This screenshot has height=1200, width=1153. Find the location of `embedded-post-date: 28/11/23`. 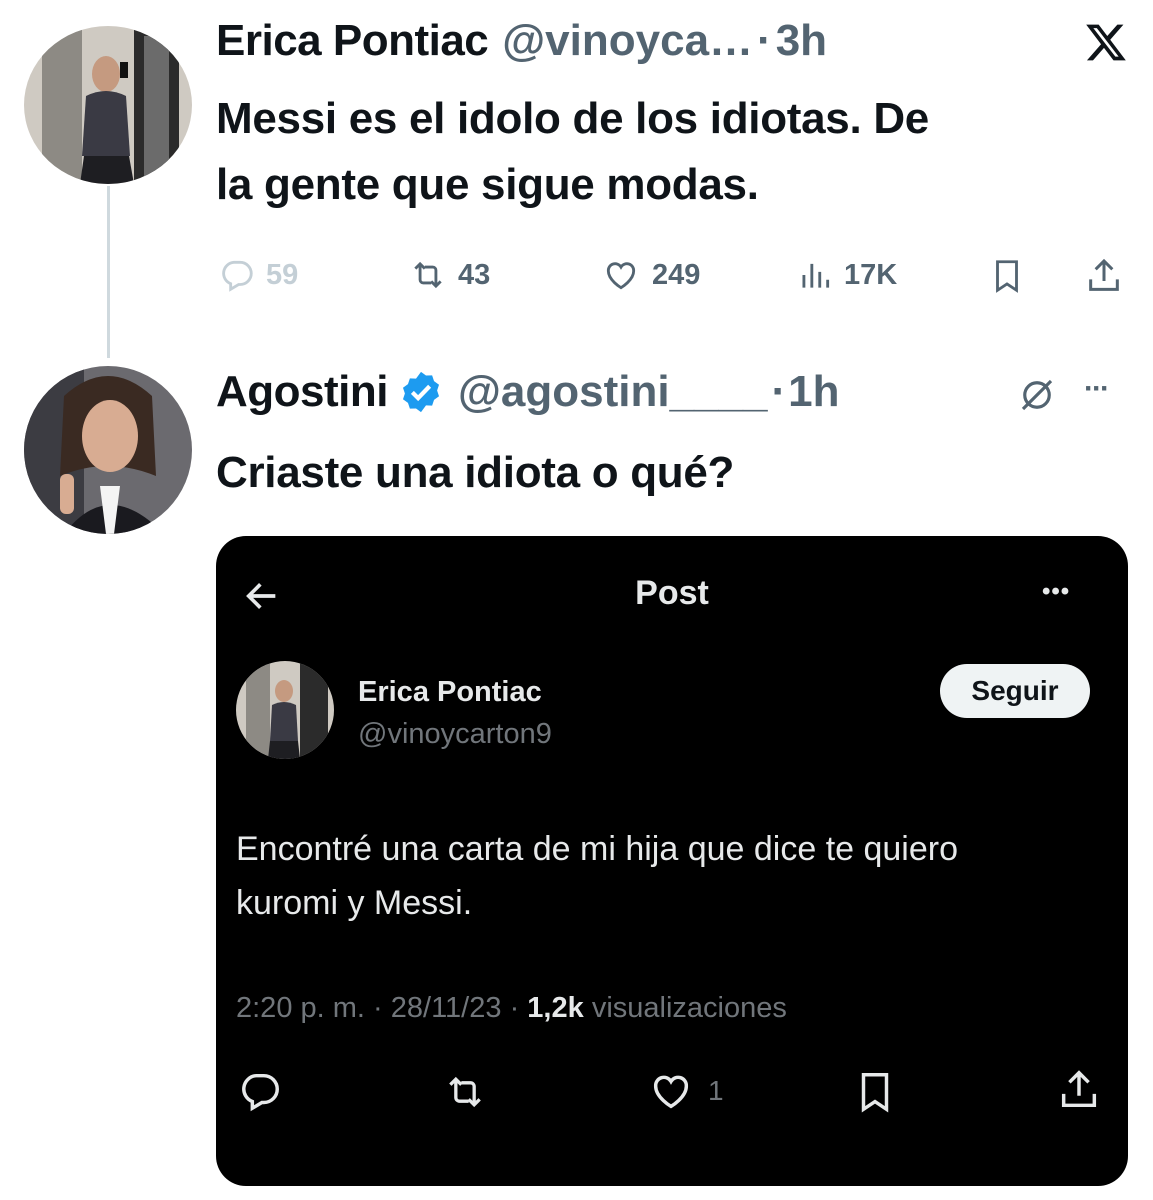

embedded-post-date: 28/11/23 is located at coordinates (446, 1008).